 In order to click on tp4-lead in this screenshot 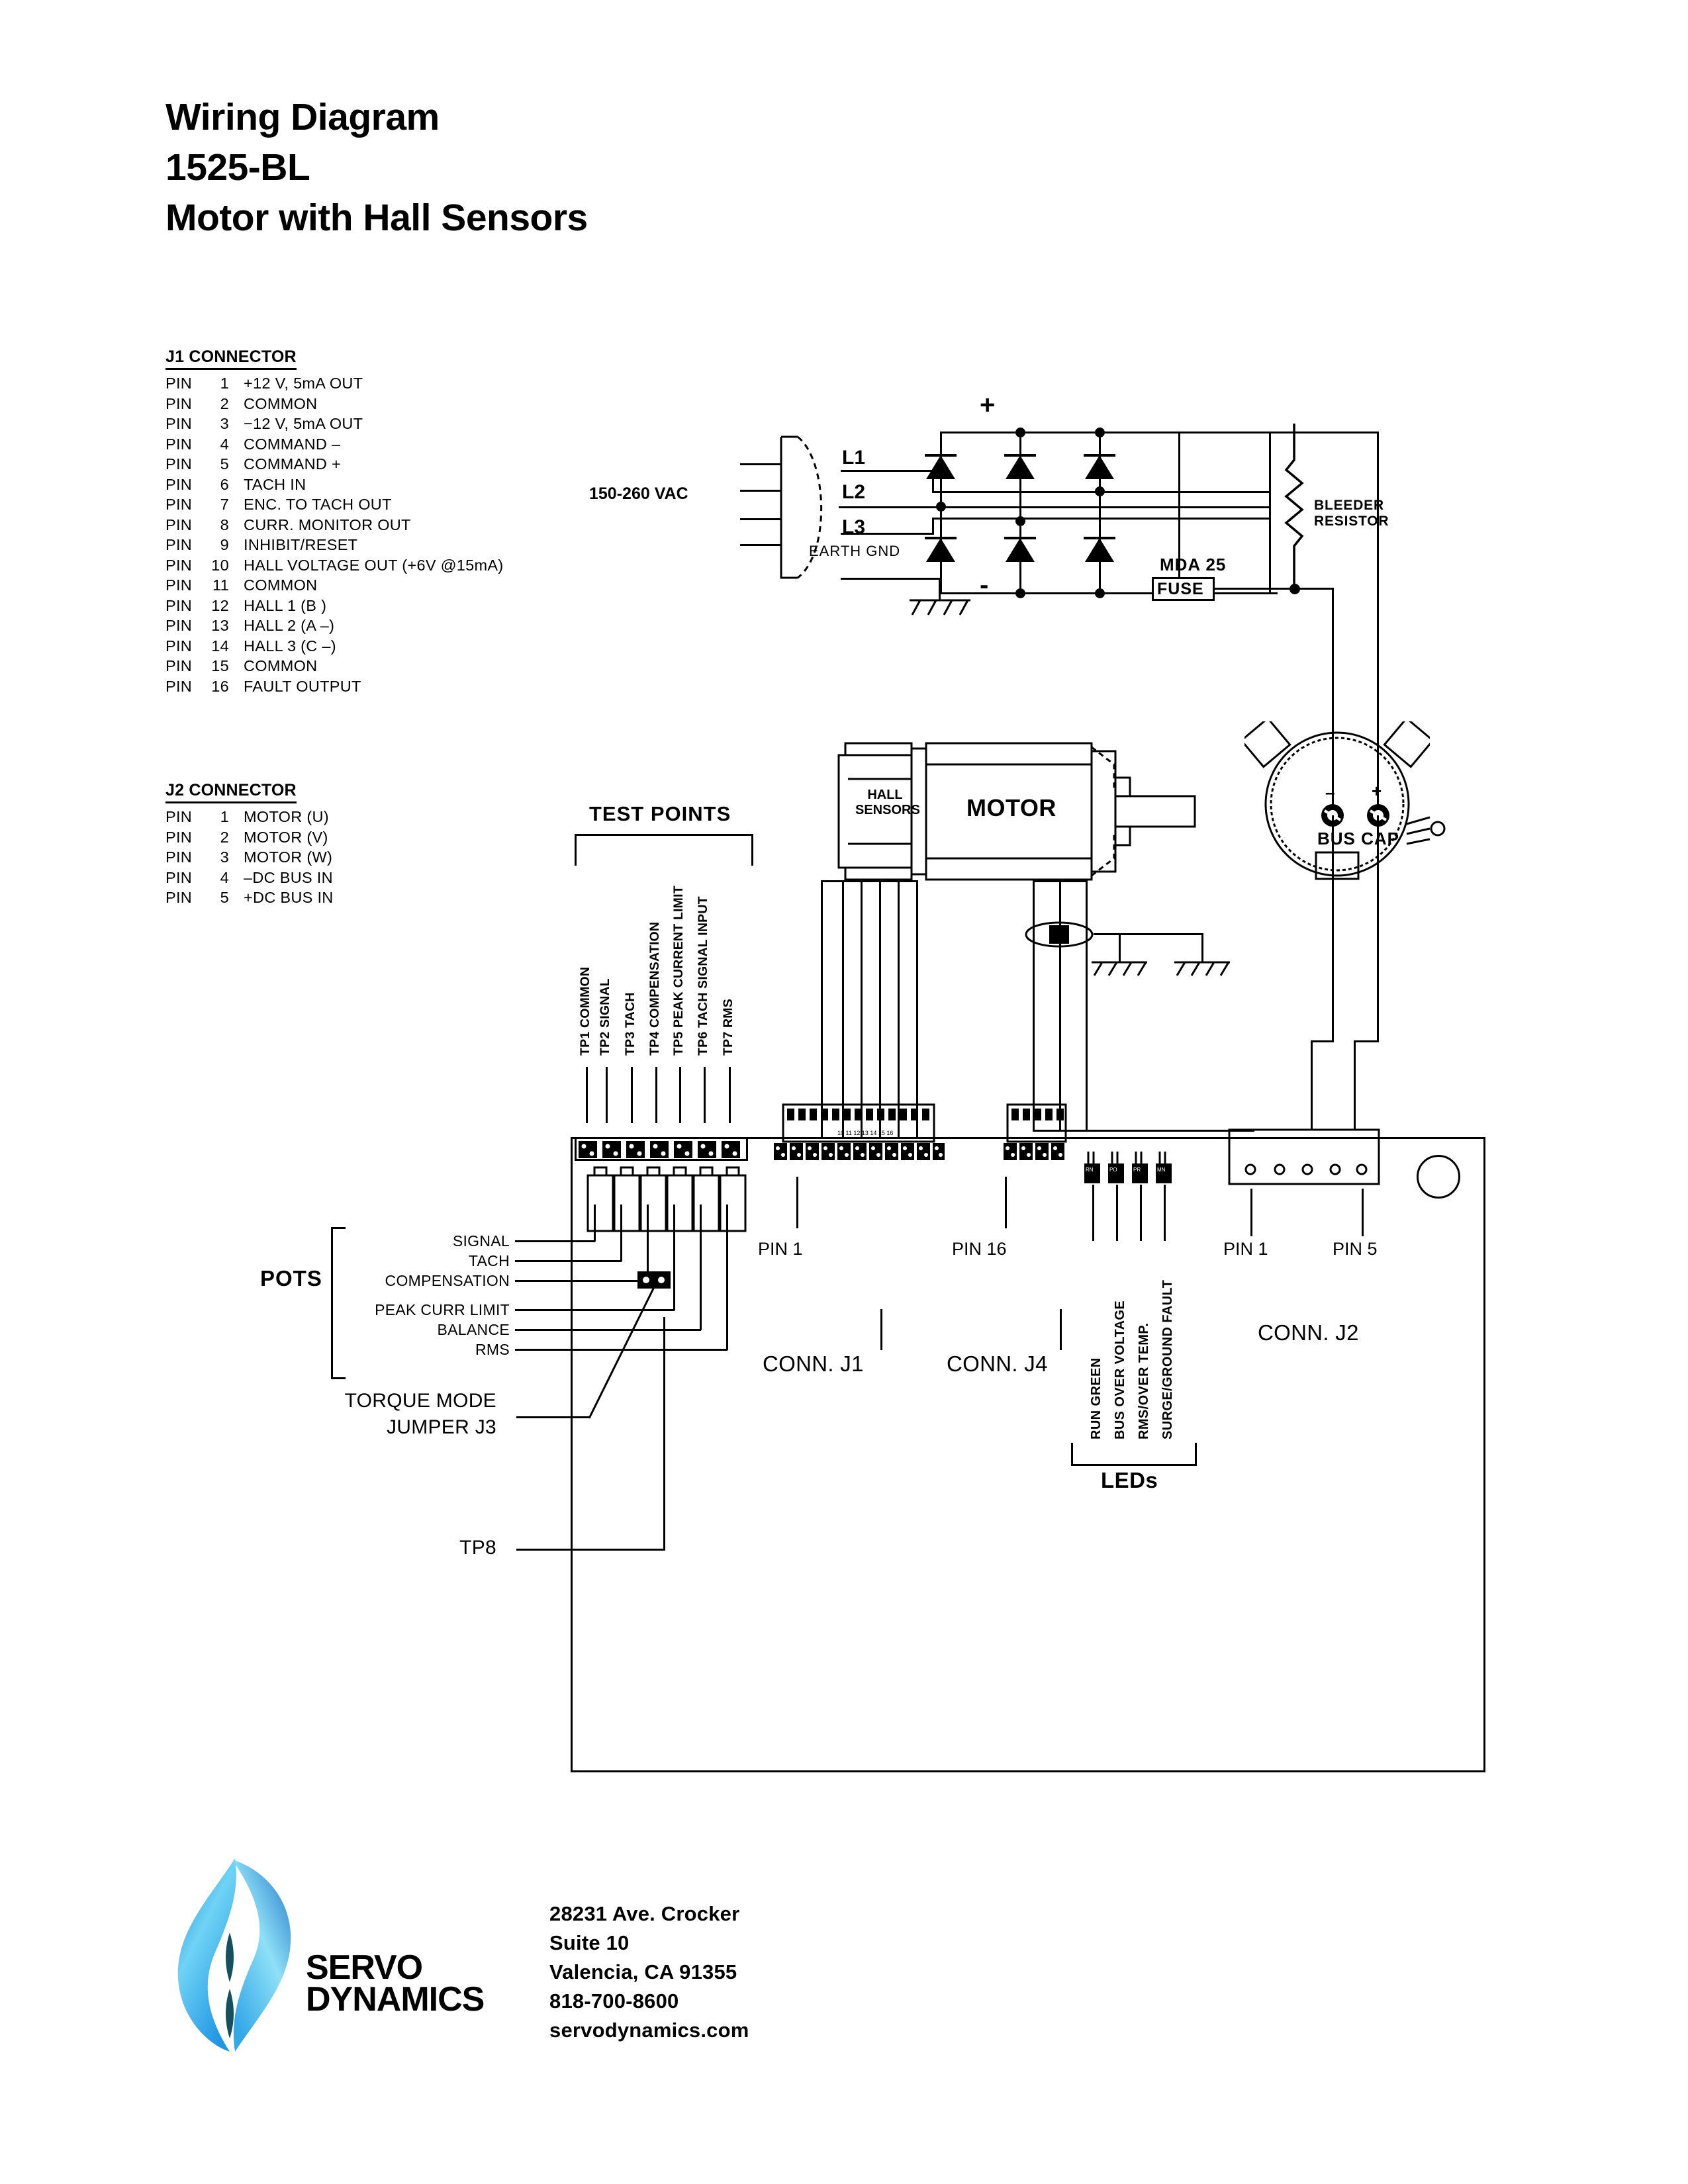, I will do `click(656, 1095)`.